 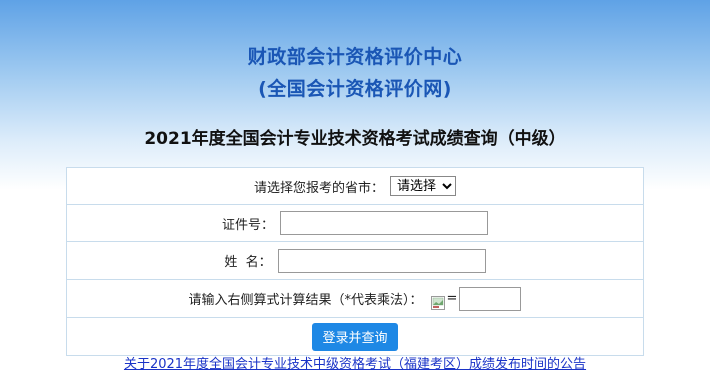 I want to click on cert-row: 证件号：, so click(x=355, y=223).